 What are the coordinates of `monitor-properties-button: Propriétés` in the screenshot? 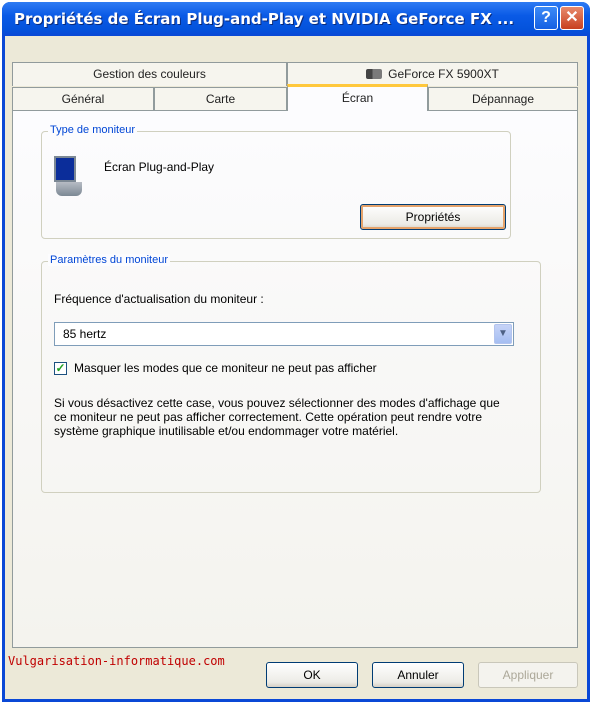 It's located at (433, 217).